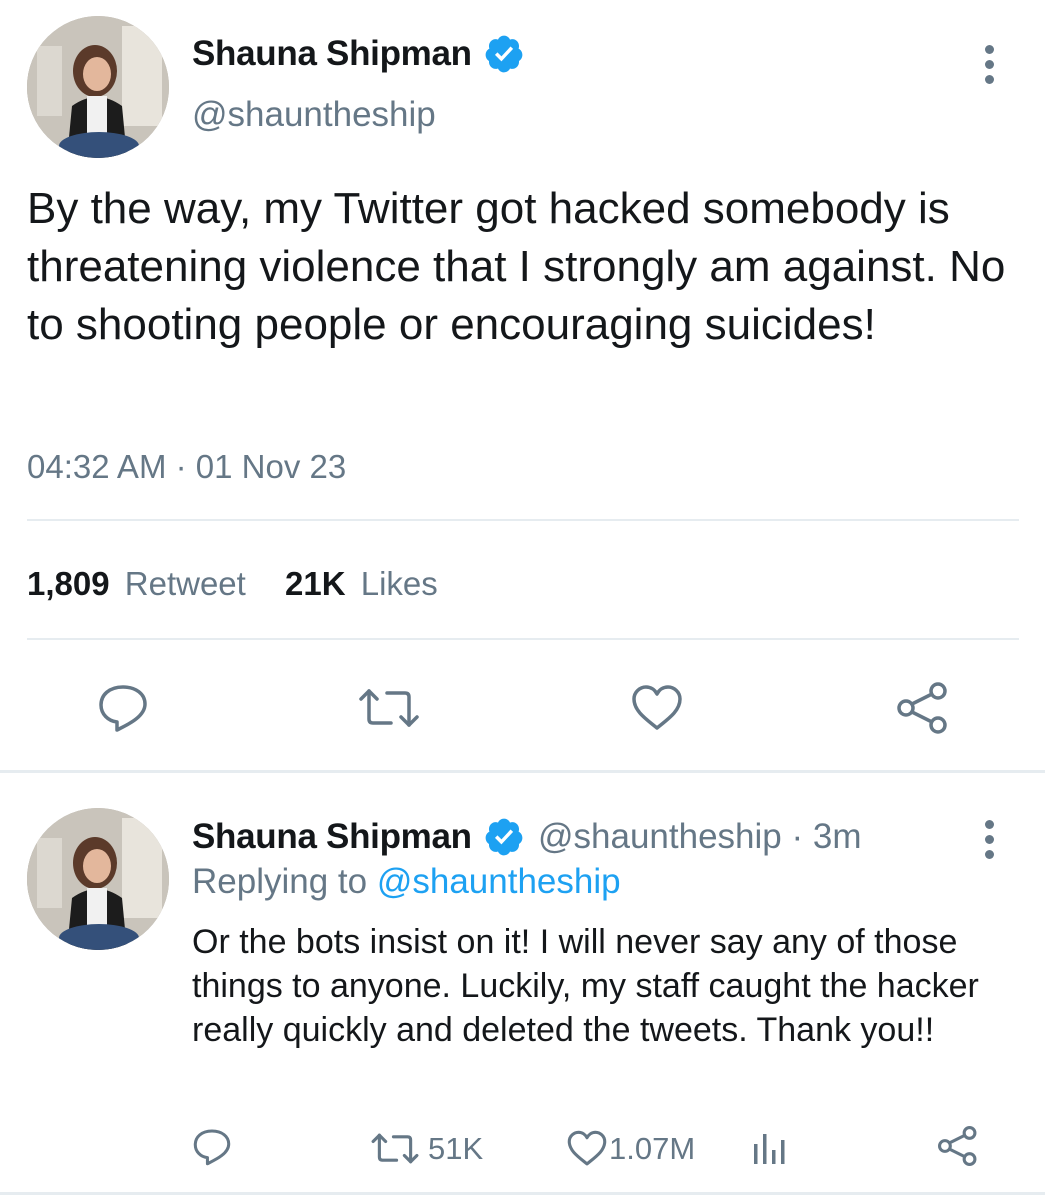 Image resolution: width=1045 pixels, height=1200 pixels. What do you see at coordinates (399, 583) in the screenshot?
I see `like-label: Likes` at bounding box center [399, 583].